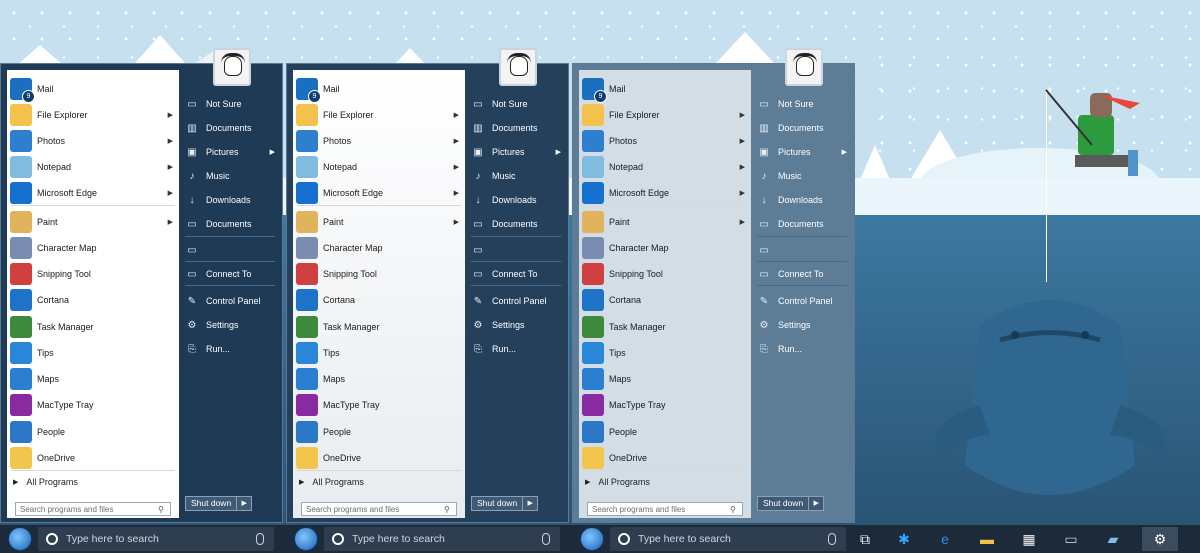 This screenshot has width=1200, height=553. What do you see at coordinates (1160, 539) in the screenshot?
I see `taskbar-app-button: ⚙` at bounding box center [1160, 539].